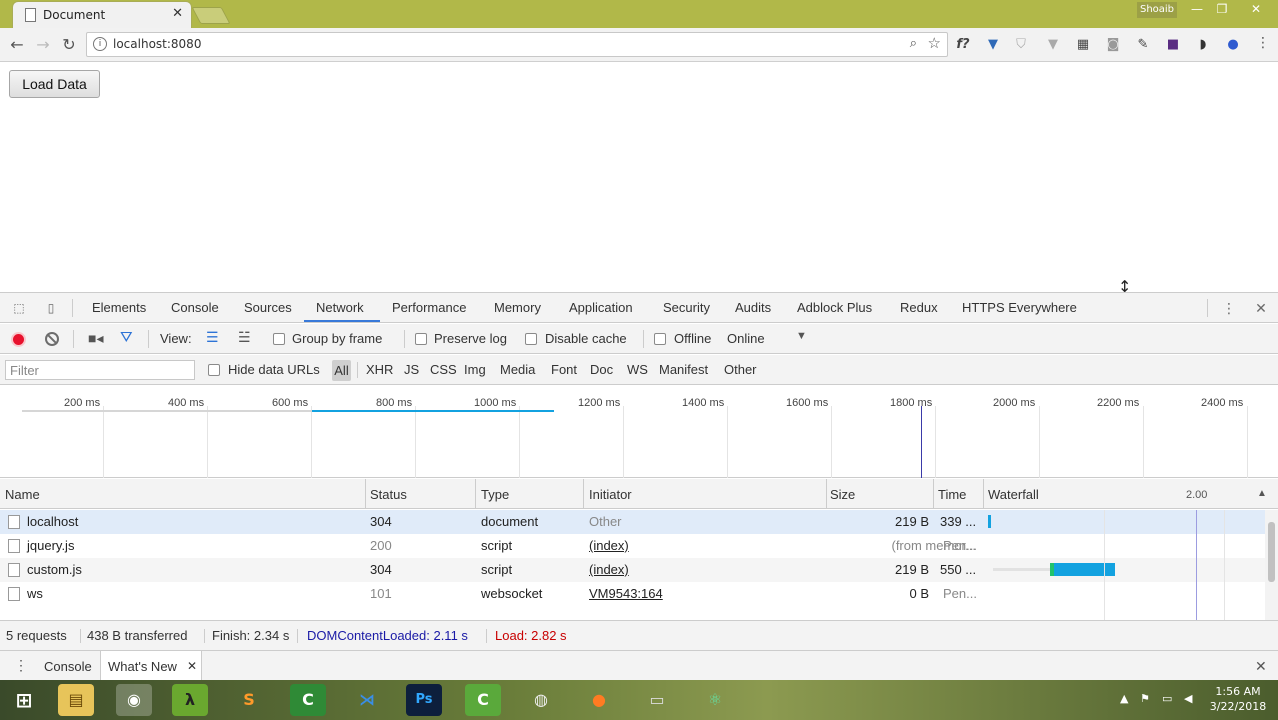 The image size is (1278, 720). What do you see at coordinates (212, 337) in the screenshot?
I see `large-rows-icon: ☰` at bounding box center [212, 337].